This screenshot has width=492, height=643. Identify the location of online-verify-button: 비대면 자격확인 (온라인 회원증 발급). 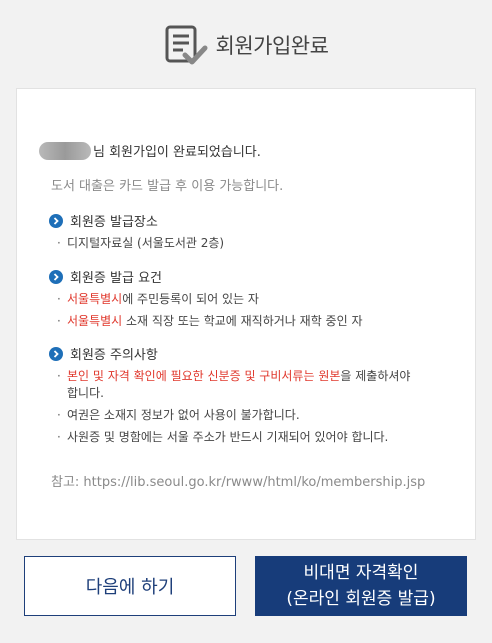
(361, 586).